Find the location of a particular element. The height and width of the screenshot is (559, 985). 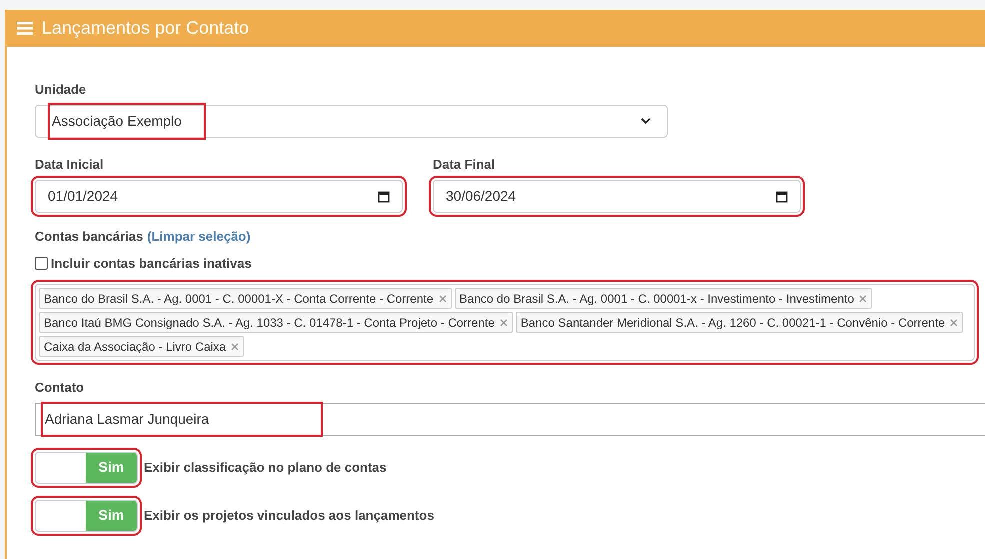

checkbox is located at coordinates (41, 263).